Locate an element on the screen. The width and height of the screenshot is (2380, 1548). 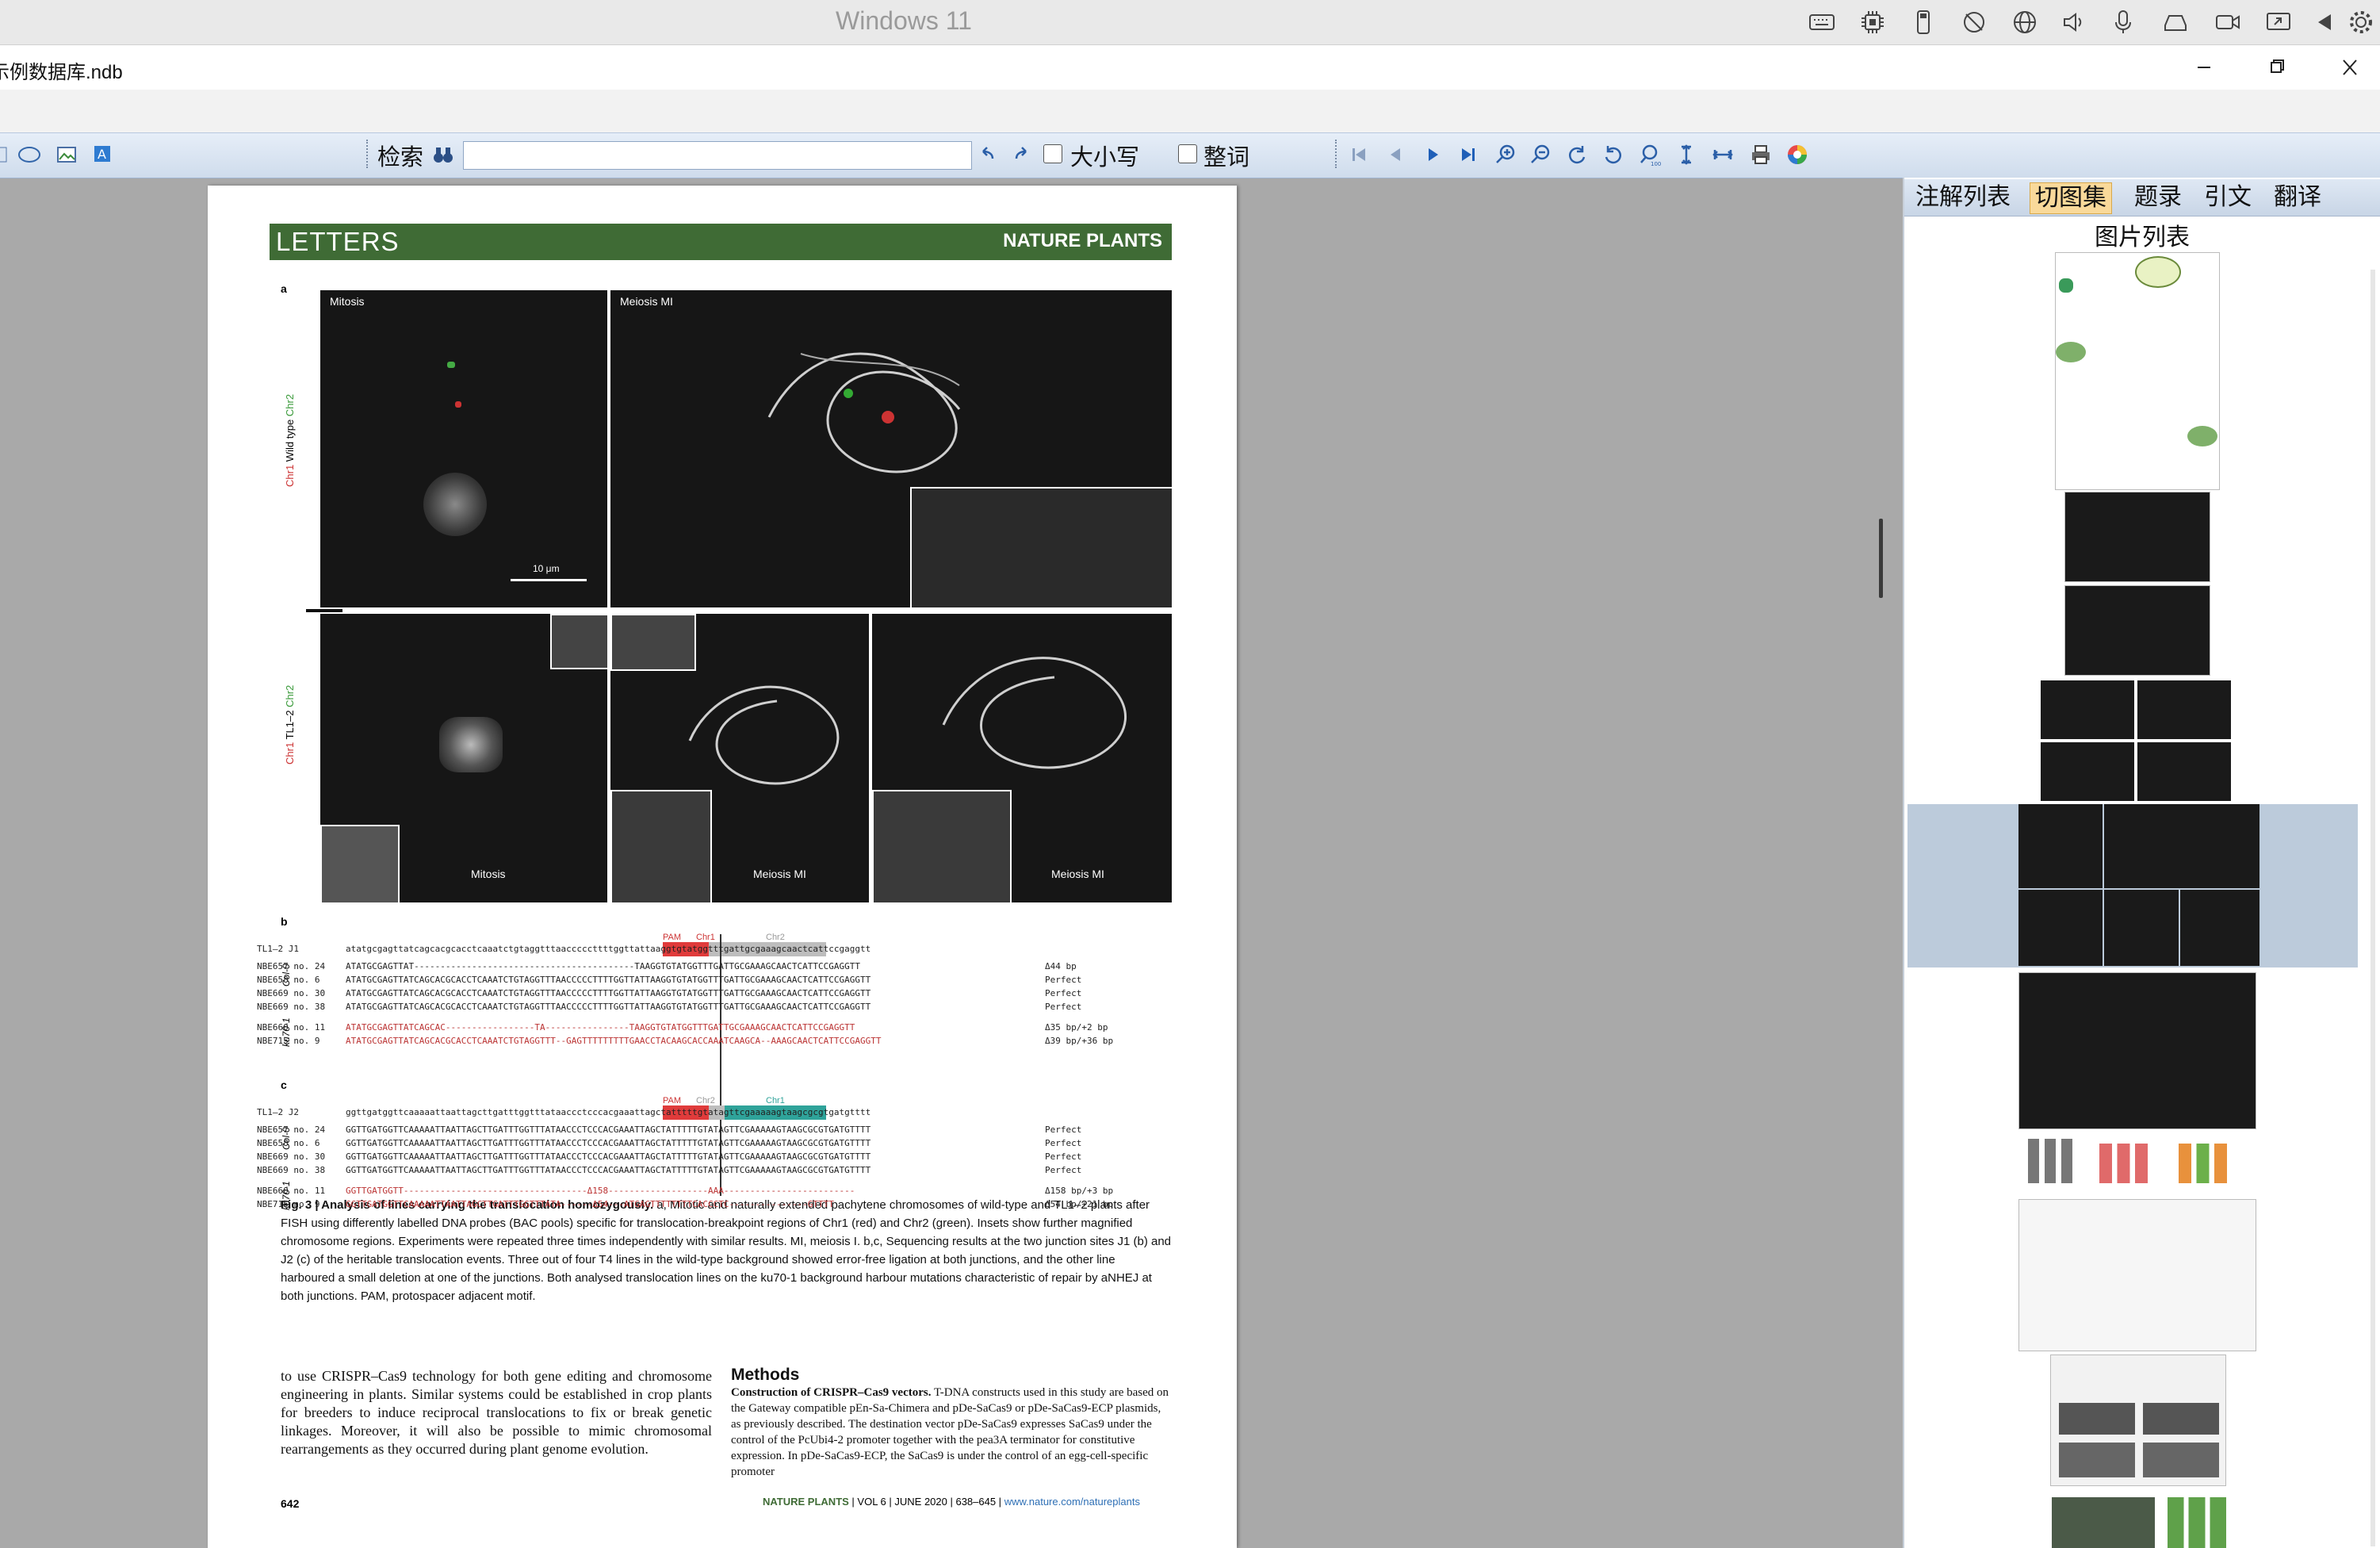
tab-citations: 引文 is located at coordinates (2227, 197).